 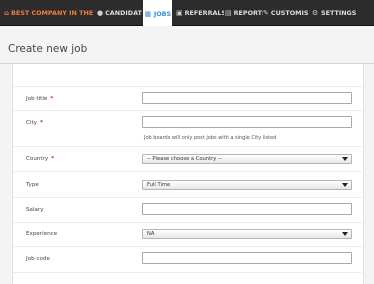 I want to click on nav-referrals-label: REFERRALS, so click(x=204, y=12).